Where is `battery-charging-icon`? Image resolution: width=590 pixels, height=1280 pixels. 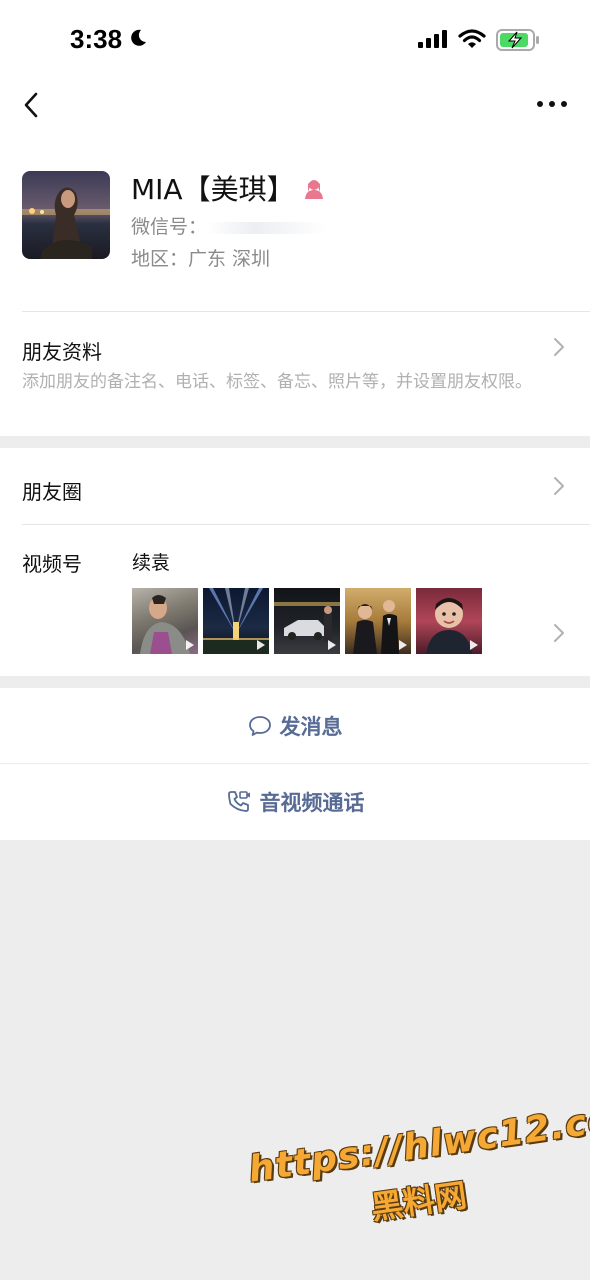
battery-charging-icon is located at coordinates (517, 40).